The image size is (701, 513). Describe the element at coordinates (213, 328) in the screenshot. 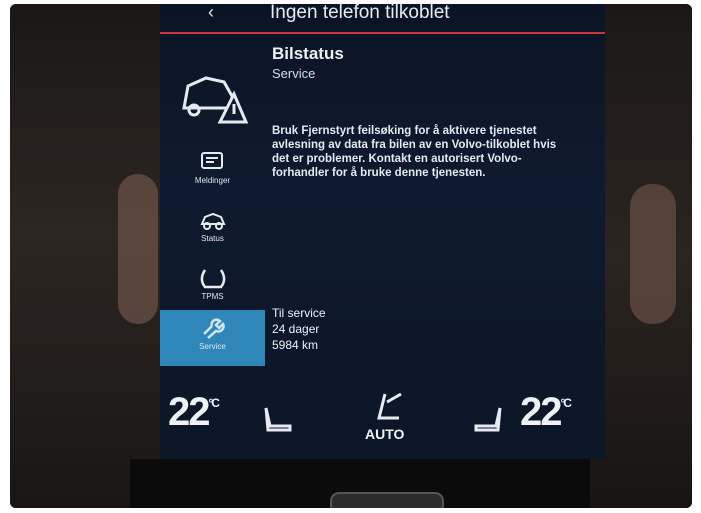

I see `service-icon` at that location.